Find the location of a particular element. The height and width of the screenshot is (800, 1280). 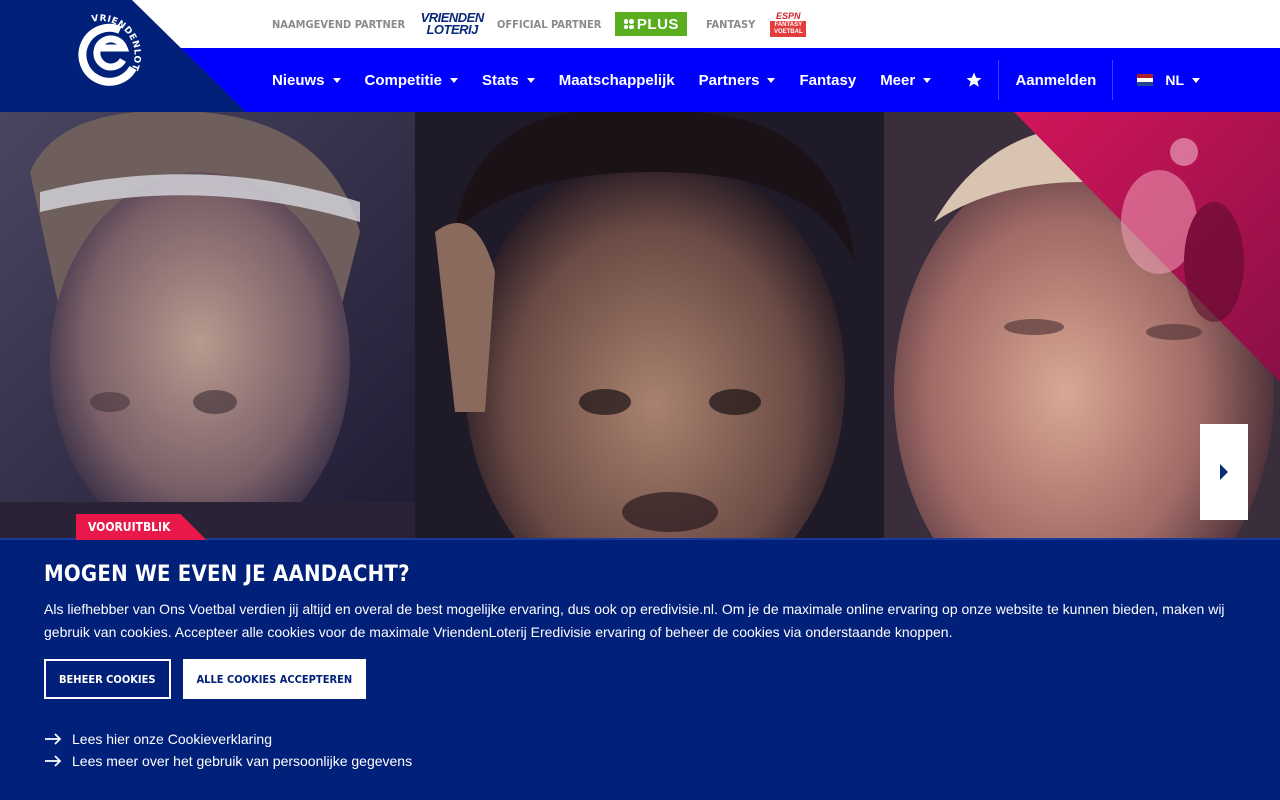

nav-item-maatschappelijk: Maatschappelijk is located at coordinates (617, 80).